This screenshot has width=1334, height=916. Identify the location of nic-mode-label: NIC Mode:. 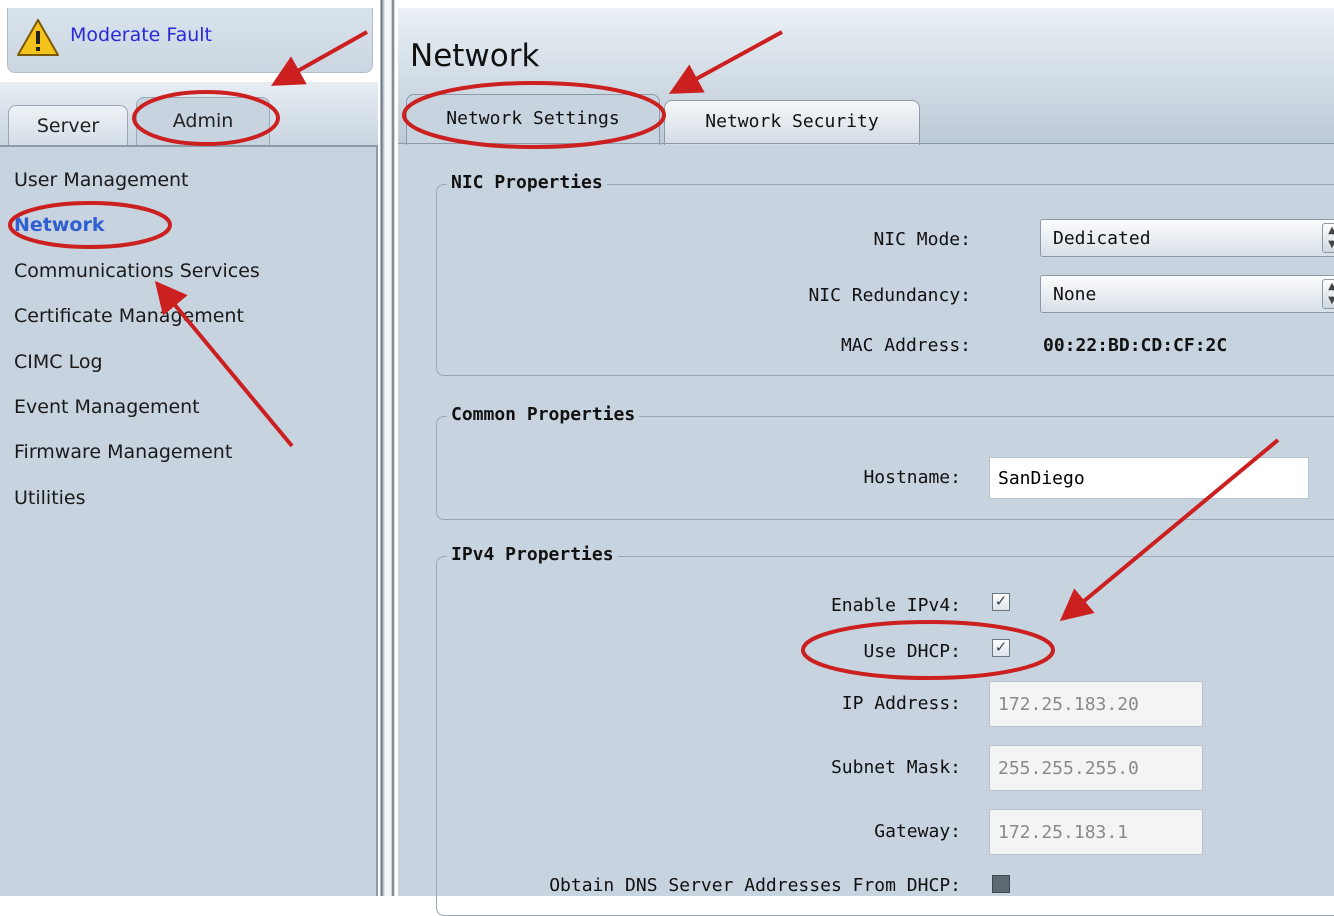
(922, 239).